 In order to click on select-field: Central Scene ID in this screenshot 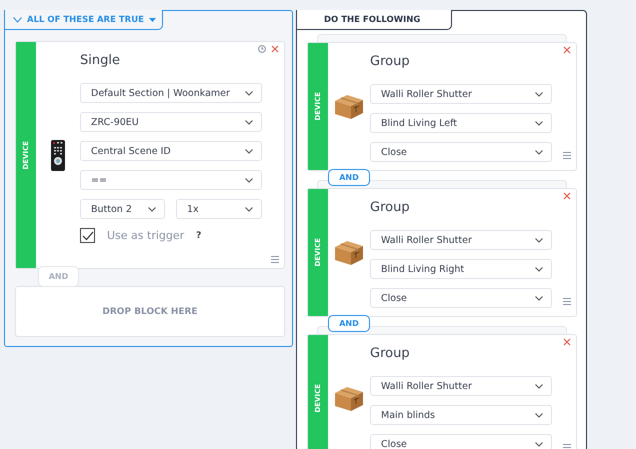, I will do `click(171, 151)`.